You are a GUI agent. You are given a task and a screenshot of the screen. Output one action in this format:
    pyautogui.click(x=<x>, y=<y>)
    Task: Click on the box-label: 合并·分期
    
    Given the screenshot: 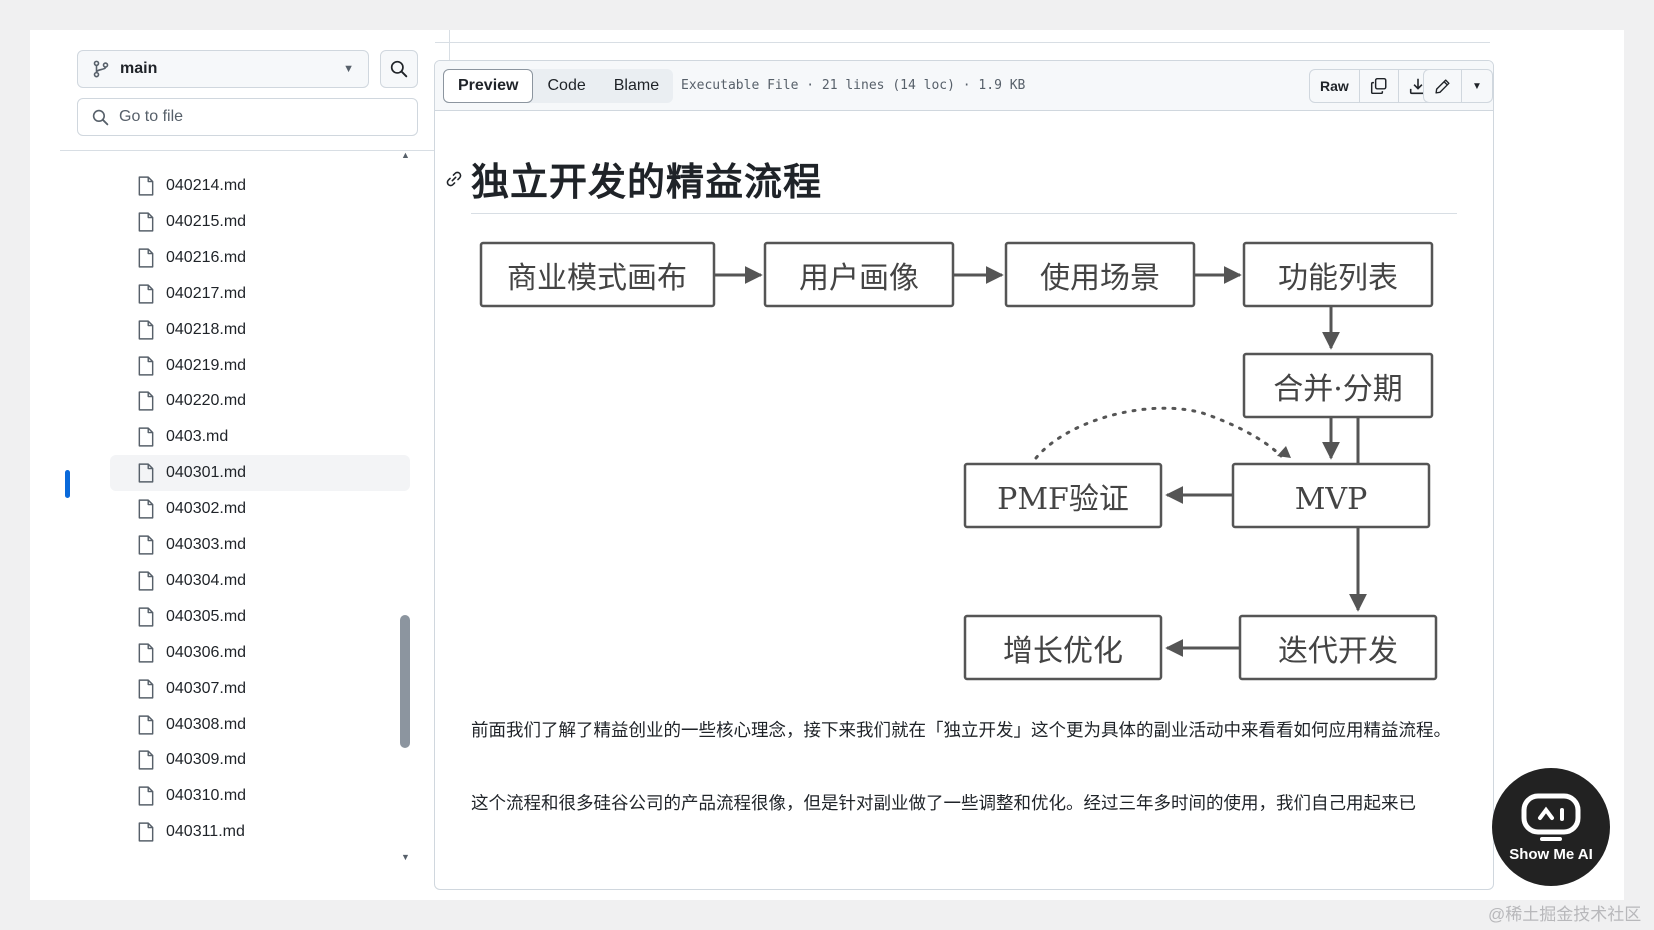 What is the action you would take?
    pyautogui.click(x=1338, y=389)
    